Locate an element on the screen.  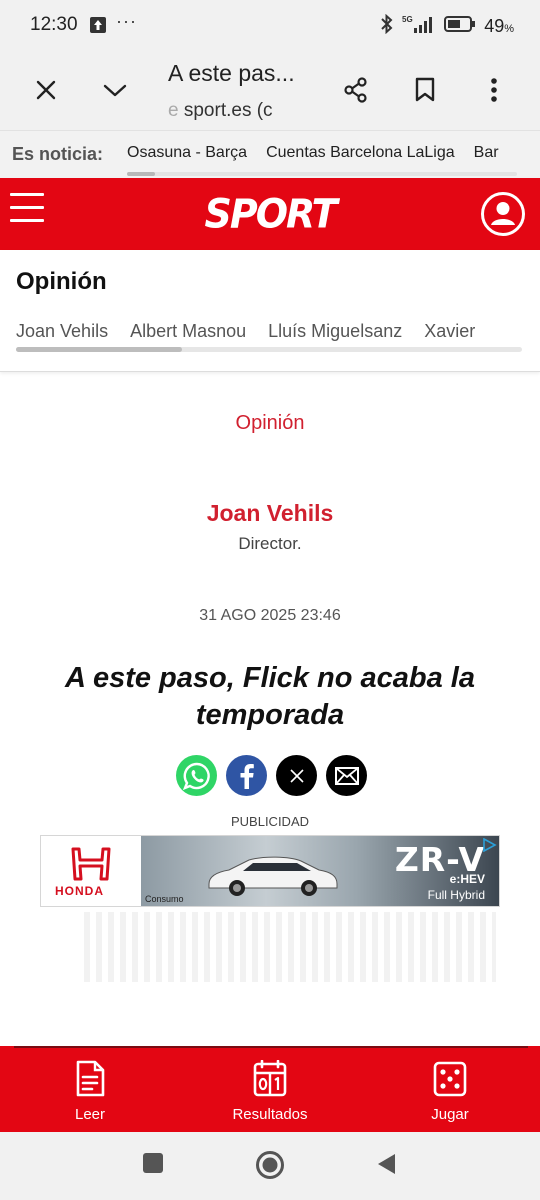
bookmark-icon is located at coordinates (425, 89).